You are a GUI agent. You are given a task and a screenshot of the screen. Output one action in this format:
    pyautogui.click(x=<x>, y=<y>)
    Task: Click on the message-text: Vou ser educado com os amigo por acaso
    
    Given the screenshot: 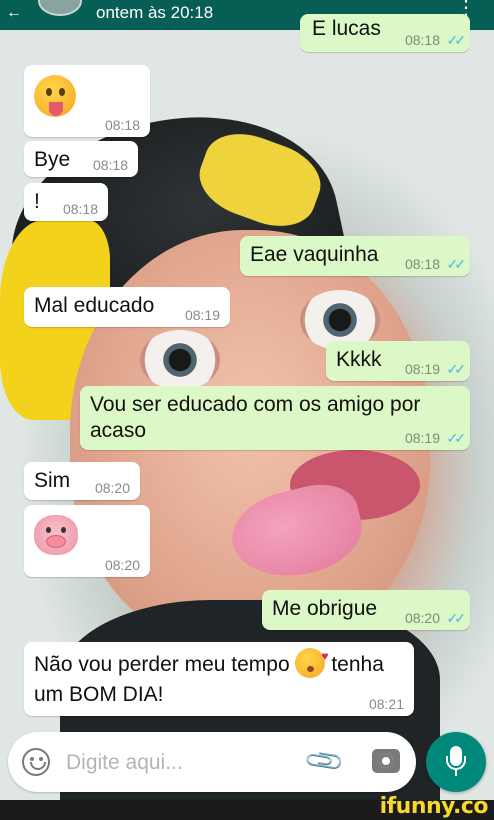 What is the action you would take?
    pyautogui.click(x=255, y=417)
    